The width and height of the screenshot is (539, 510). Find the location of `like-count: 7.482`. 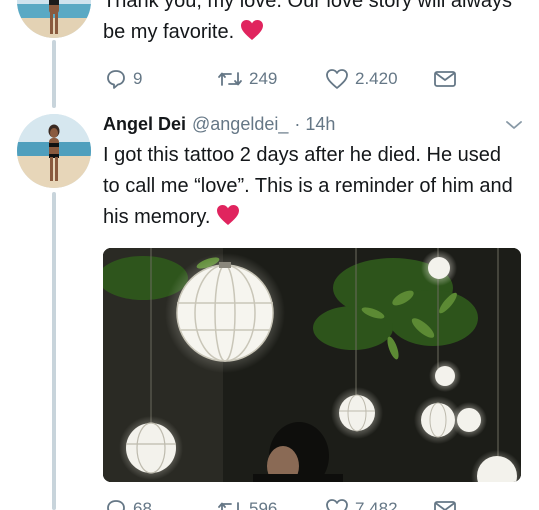

like-count: 7.482 is located at coordinates (376, 504).